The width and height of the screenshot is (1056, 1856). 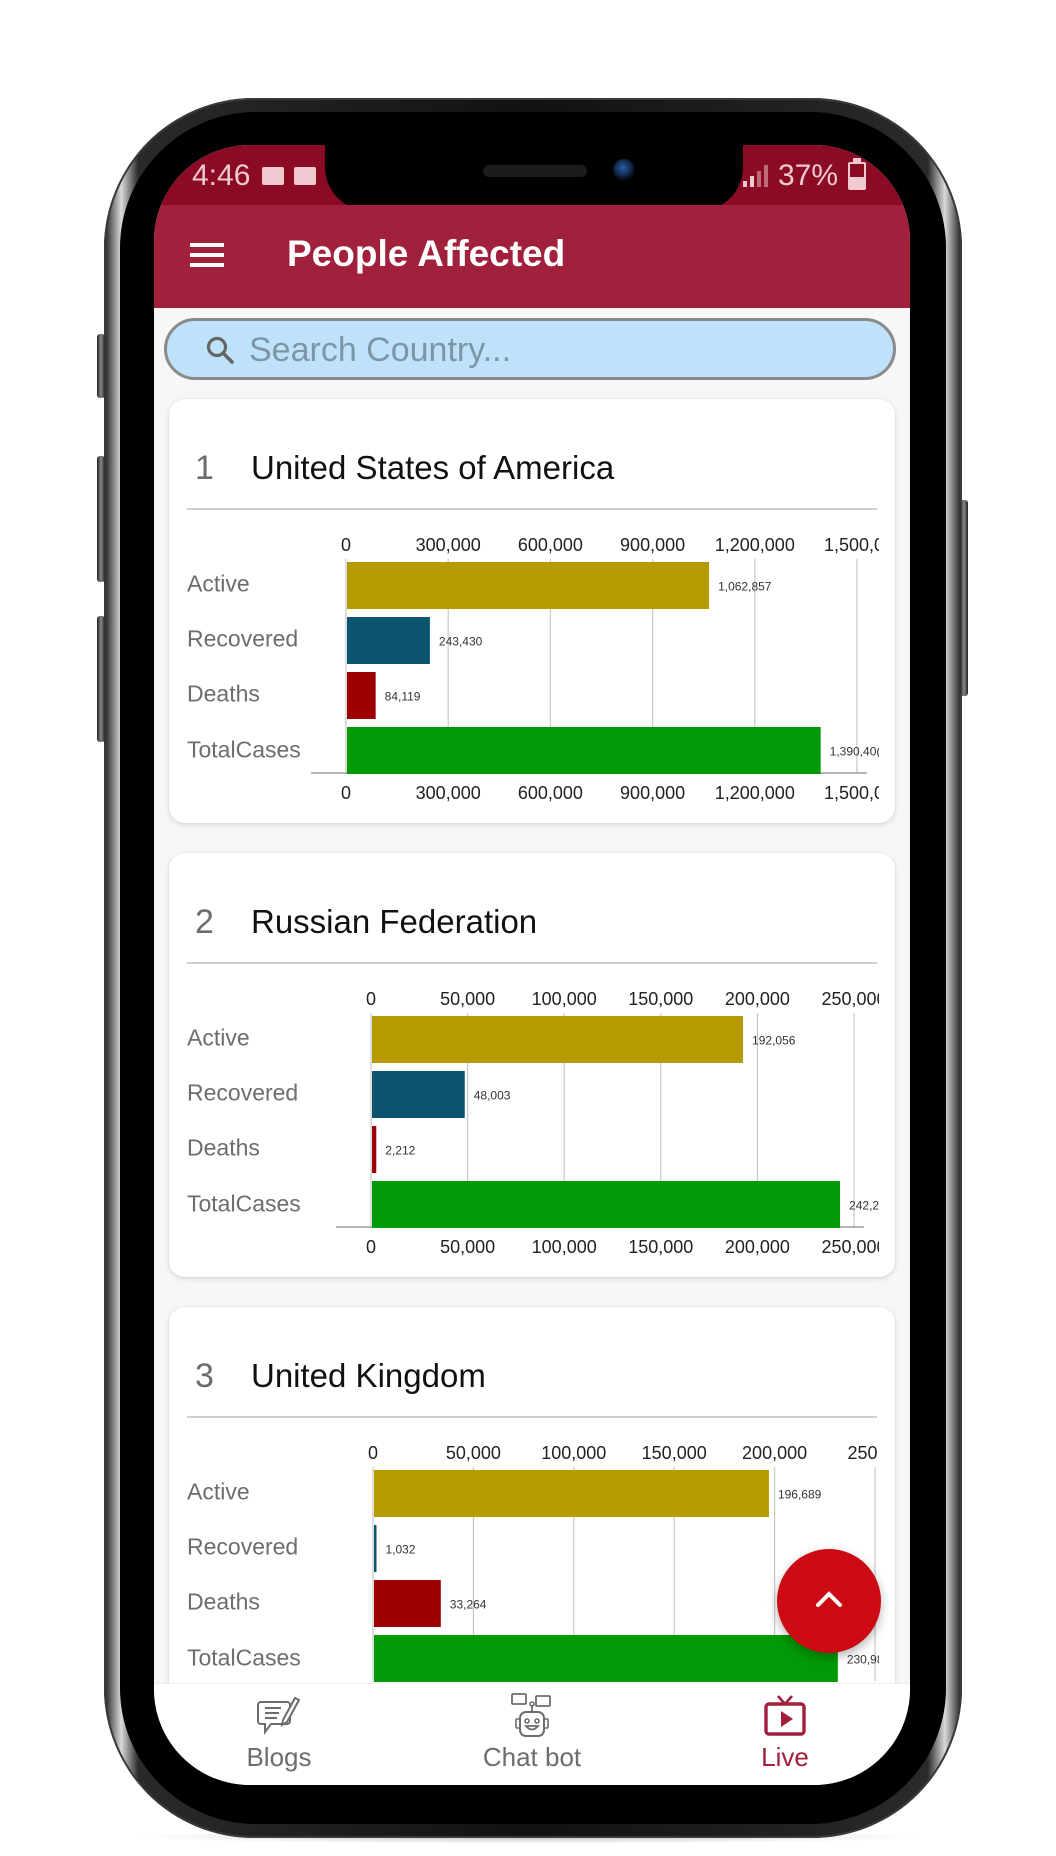 I want to click on wifi-call-icon, so click(x=305, y=176).